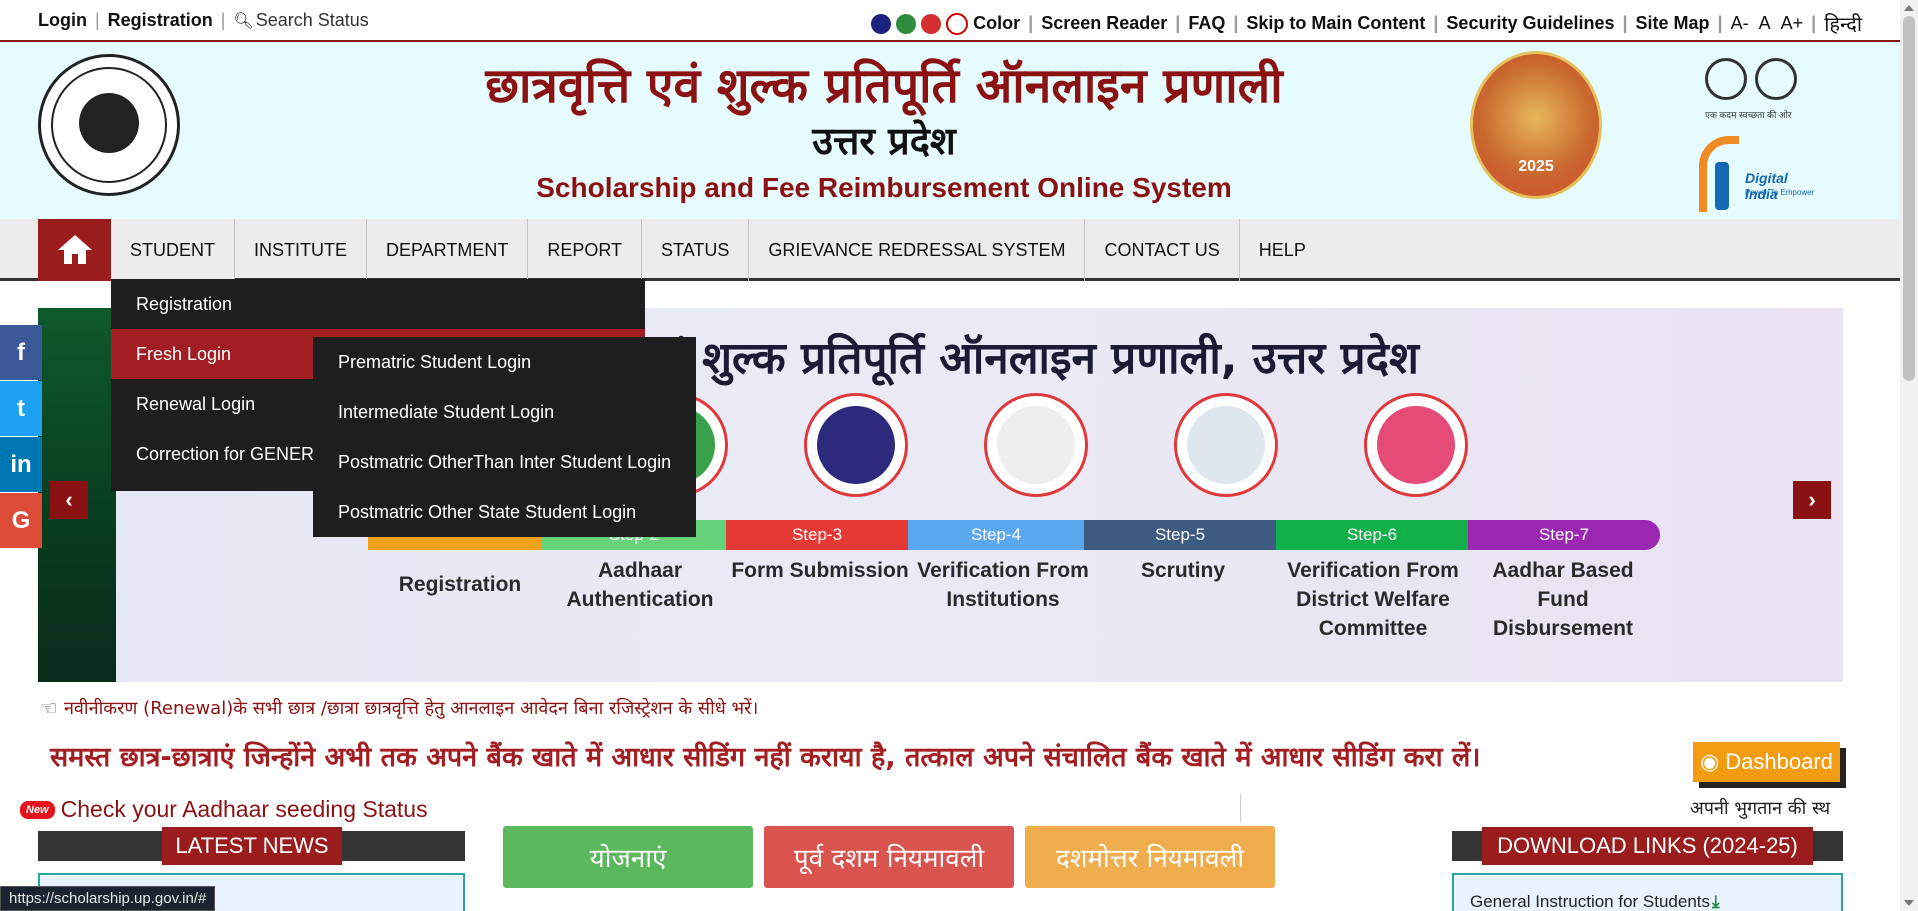  What do you see at coordinates (1722, 186) in the screenshot?
I see `digital-india-bar-icon` at bounding box center [1722, 186].